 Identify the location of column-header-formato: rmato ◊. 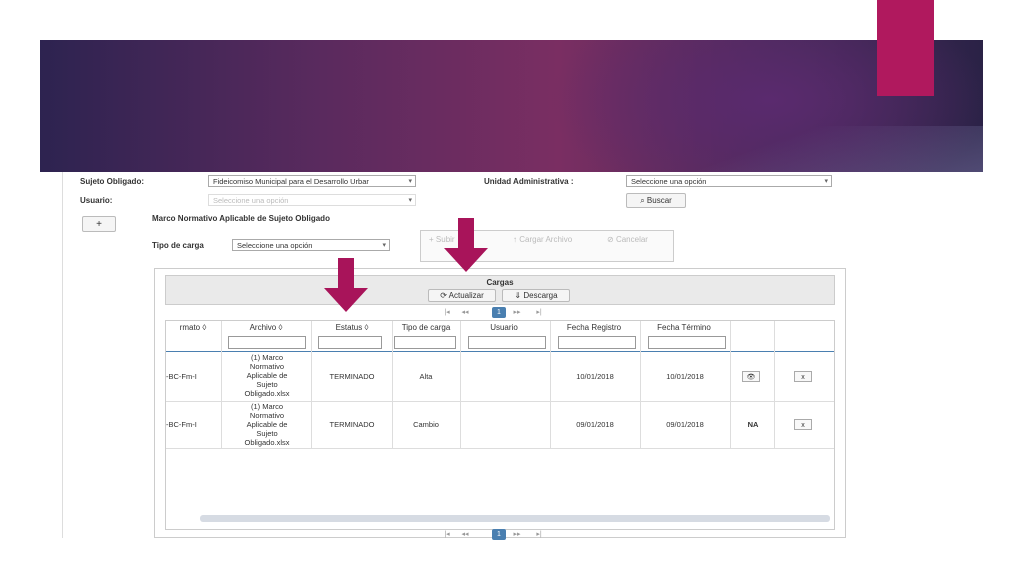
(193, 327).